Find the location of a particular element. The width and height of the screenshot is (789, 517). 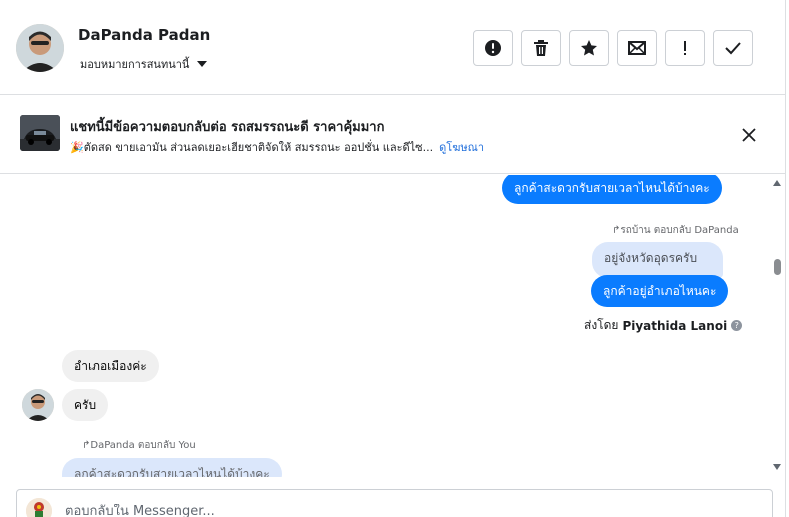

quoted-message: ลูกค้าสะดวกรับสายเวลาไหนได้บ้างคะ is located at coordinates (172, 467).